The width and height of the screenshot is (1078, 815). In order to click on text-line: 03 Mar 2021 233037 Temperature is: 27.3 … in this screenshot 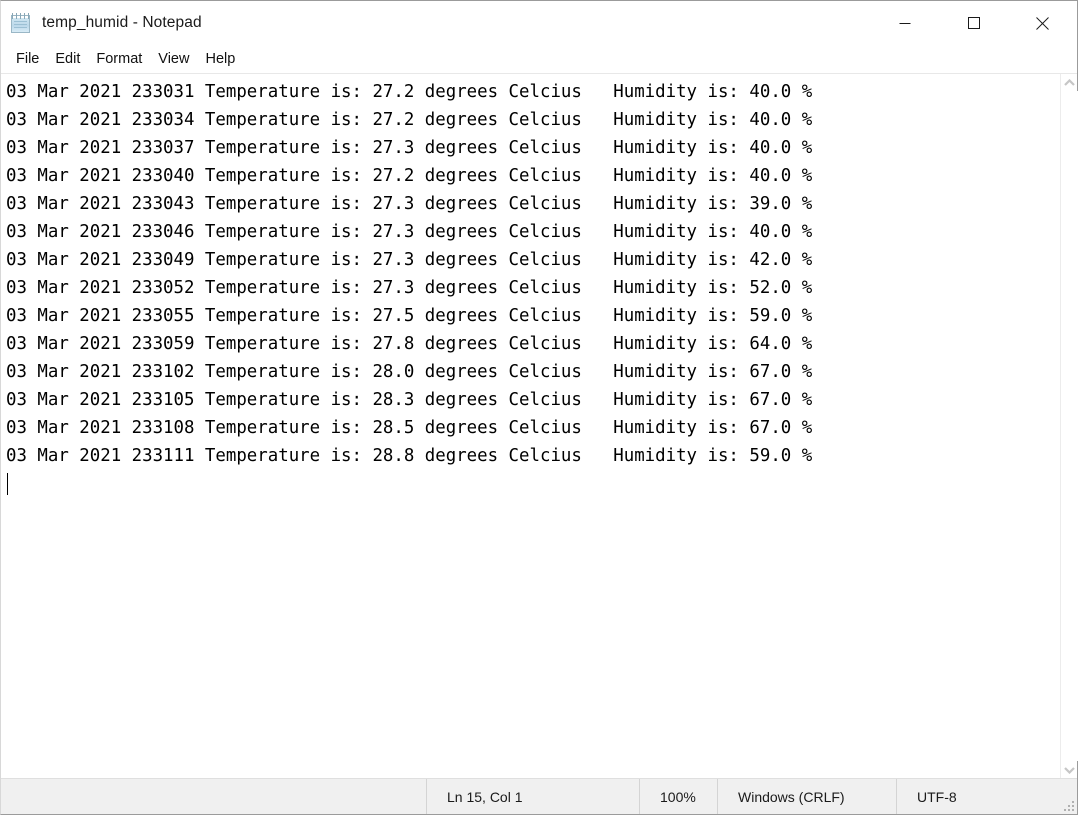, I will do `click(409, 148)`.